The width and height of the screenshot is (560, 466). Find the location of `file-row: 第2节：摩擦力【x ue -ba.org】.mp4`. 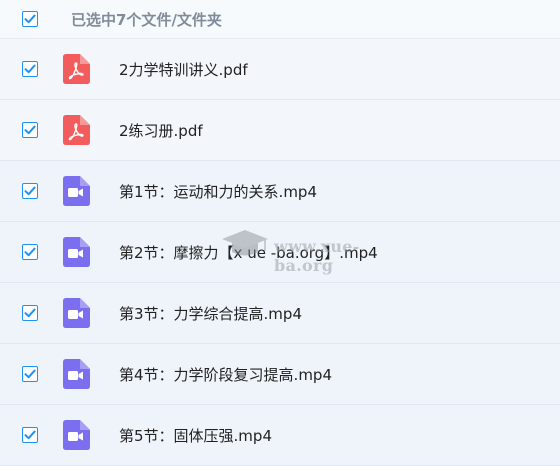

file-row: 第2节：摩擦力【x ue -ba.org】.mp4 is located at coordinates (280, 252).